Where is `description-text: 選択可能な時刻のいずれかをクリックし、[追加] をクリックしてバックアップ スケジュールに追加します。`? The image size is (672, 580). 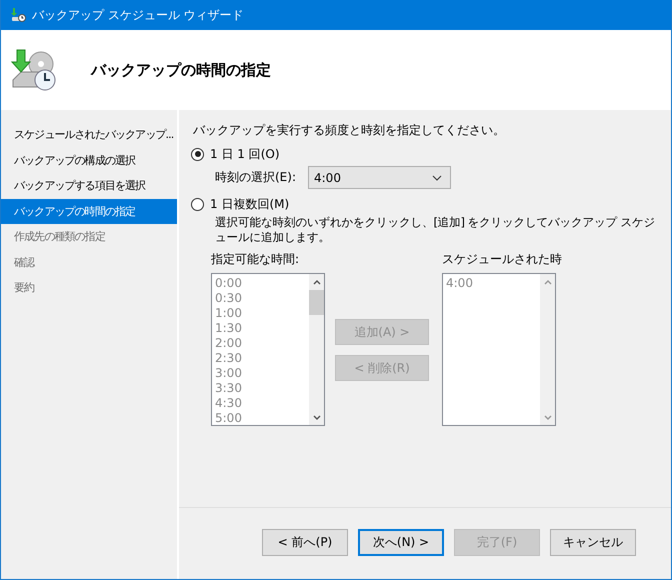
description-text: 選択可能な時刻のいずれかをクリックし、[追加] をクリックしてバックアップ スケジュールに追加します。 is located at coordinates (435, 230).